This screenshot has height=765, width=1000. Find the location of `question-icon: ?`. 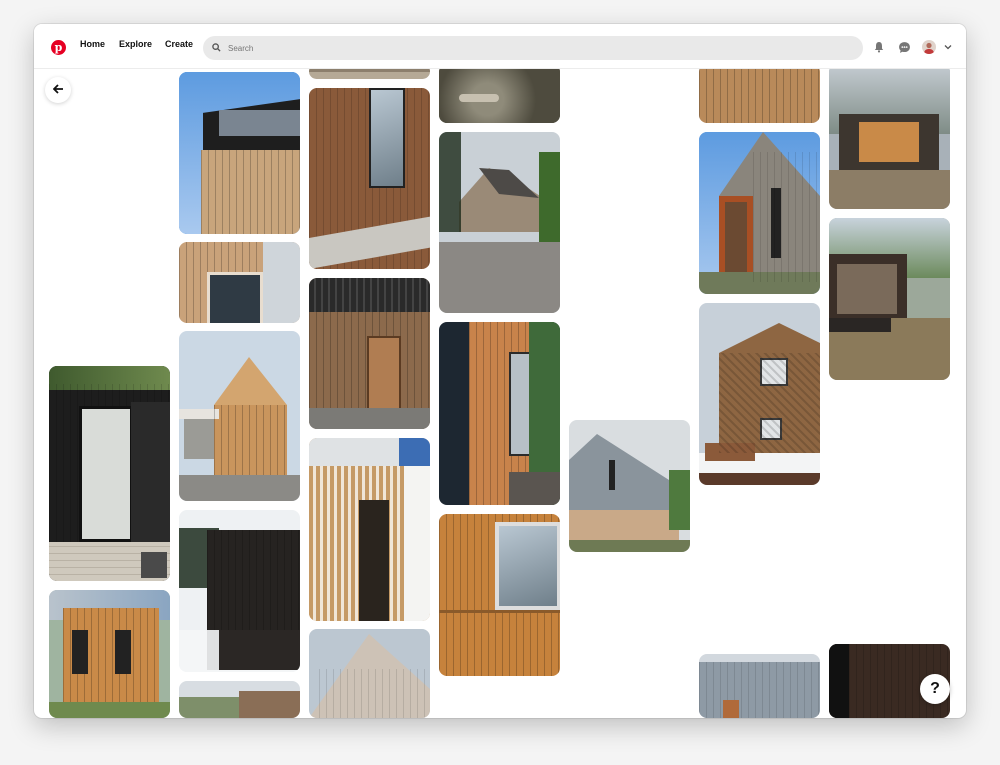

question-icon: ? is located at coordinates (935, 688).